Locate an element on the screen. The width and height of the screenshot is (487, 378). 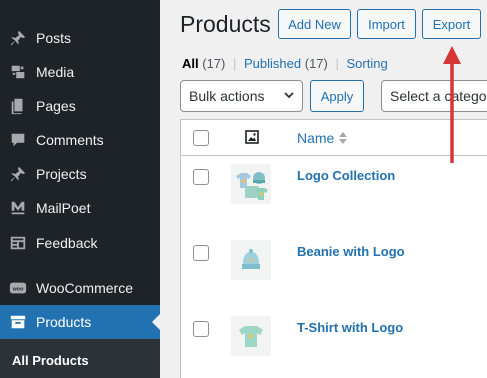
filter-all-count: (17) is located at coordinates (214, 63).